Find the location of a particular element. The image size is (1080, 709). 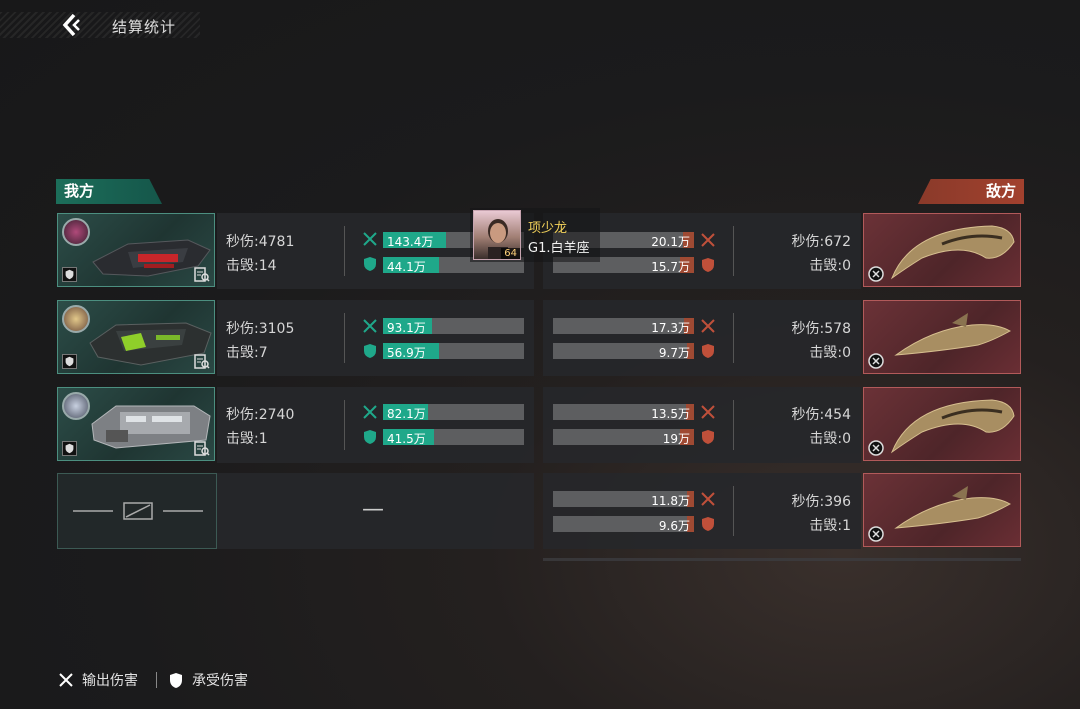

player-avatar: 64 is located at coordinates (497, 235).